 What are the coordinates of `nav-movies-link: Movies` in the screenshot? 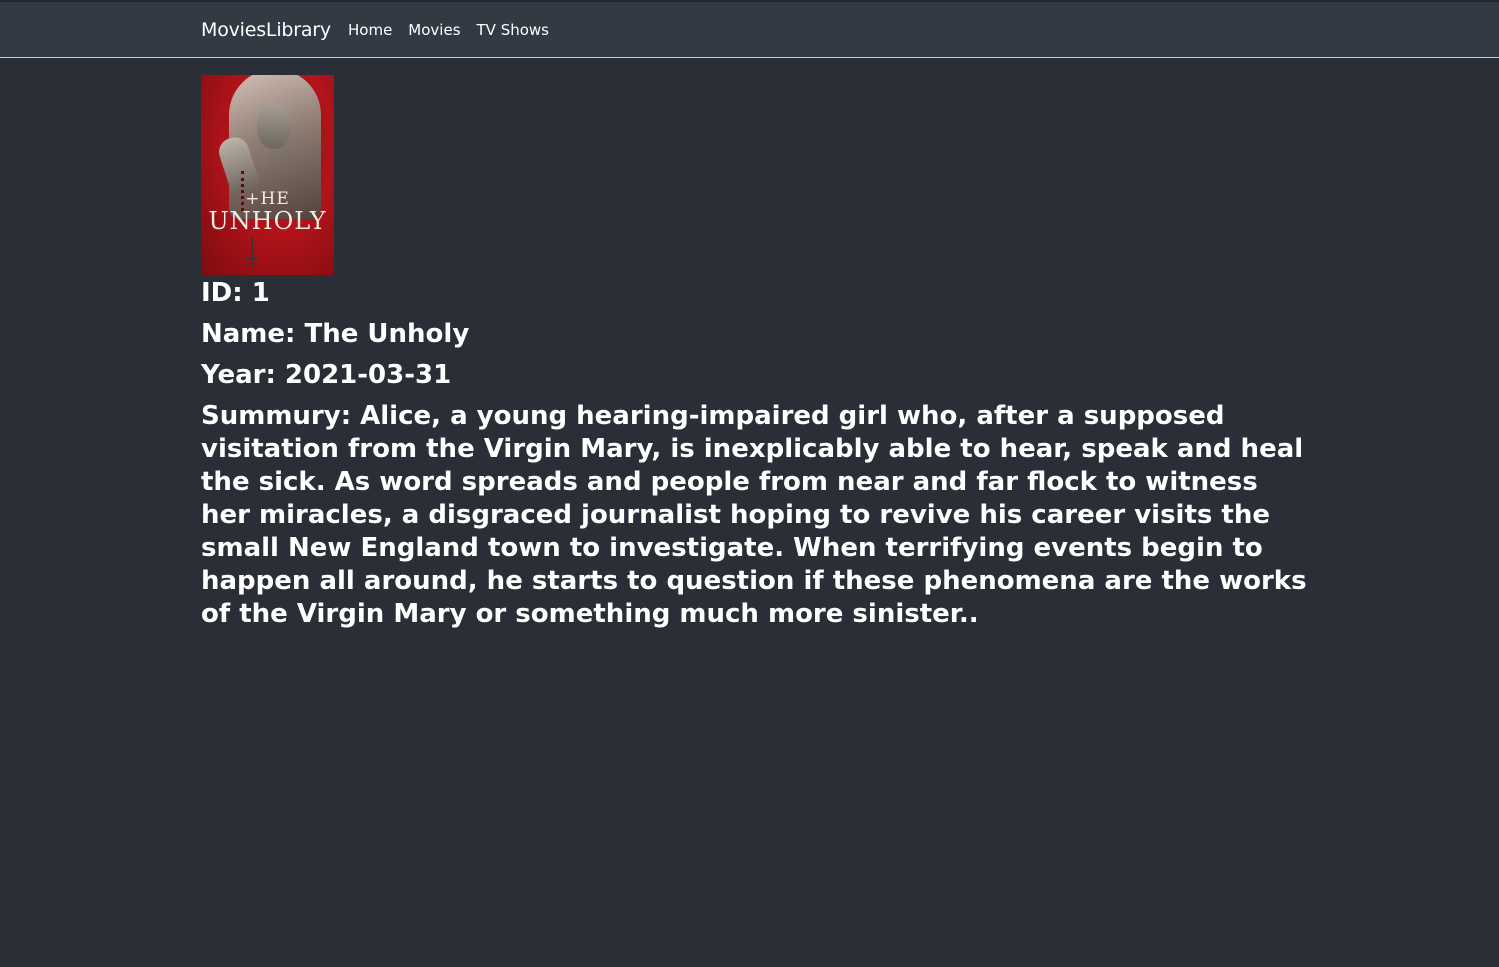 It's located at (434, 30).